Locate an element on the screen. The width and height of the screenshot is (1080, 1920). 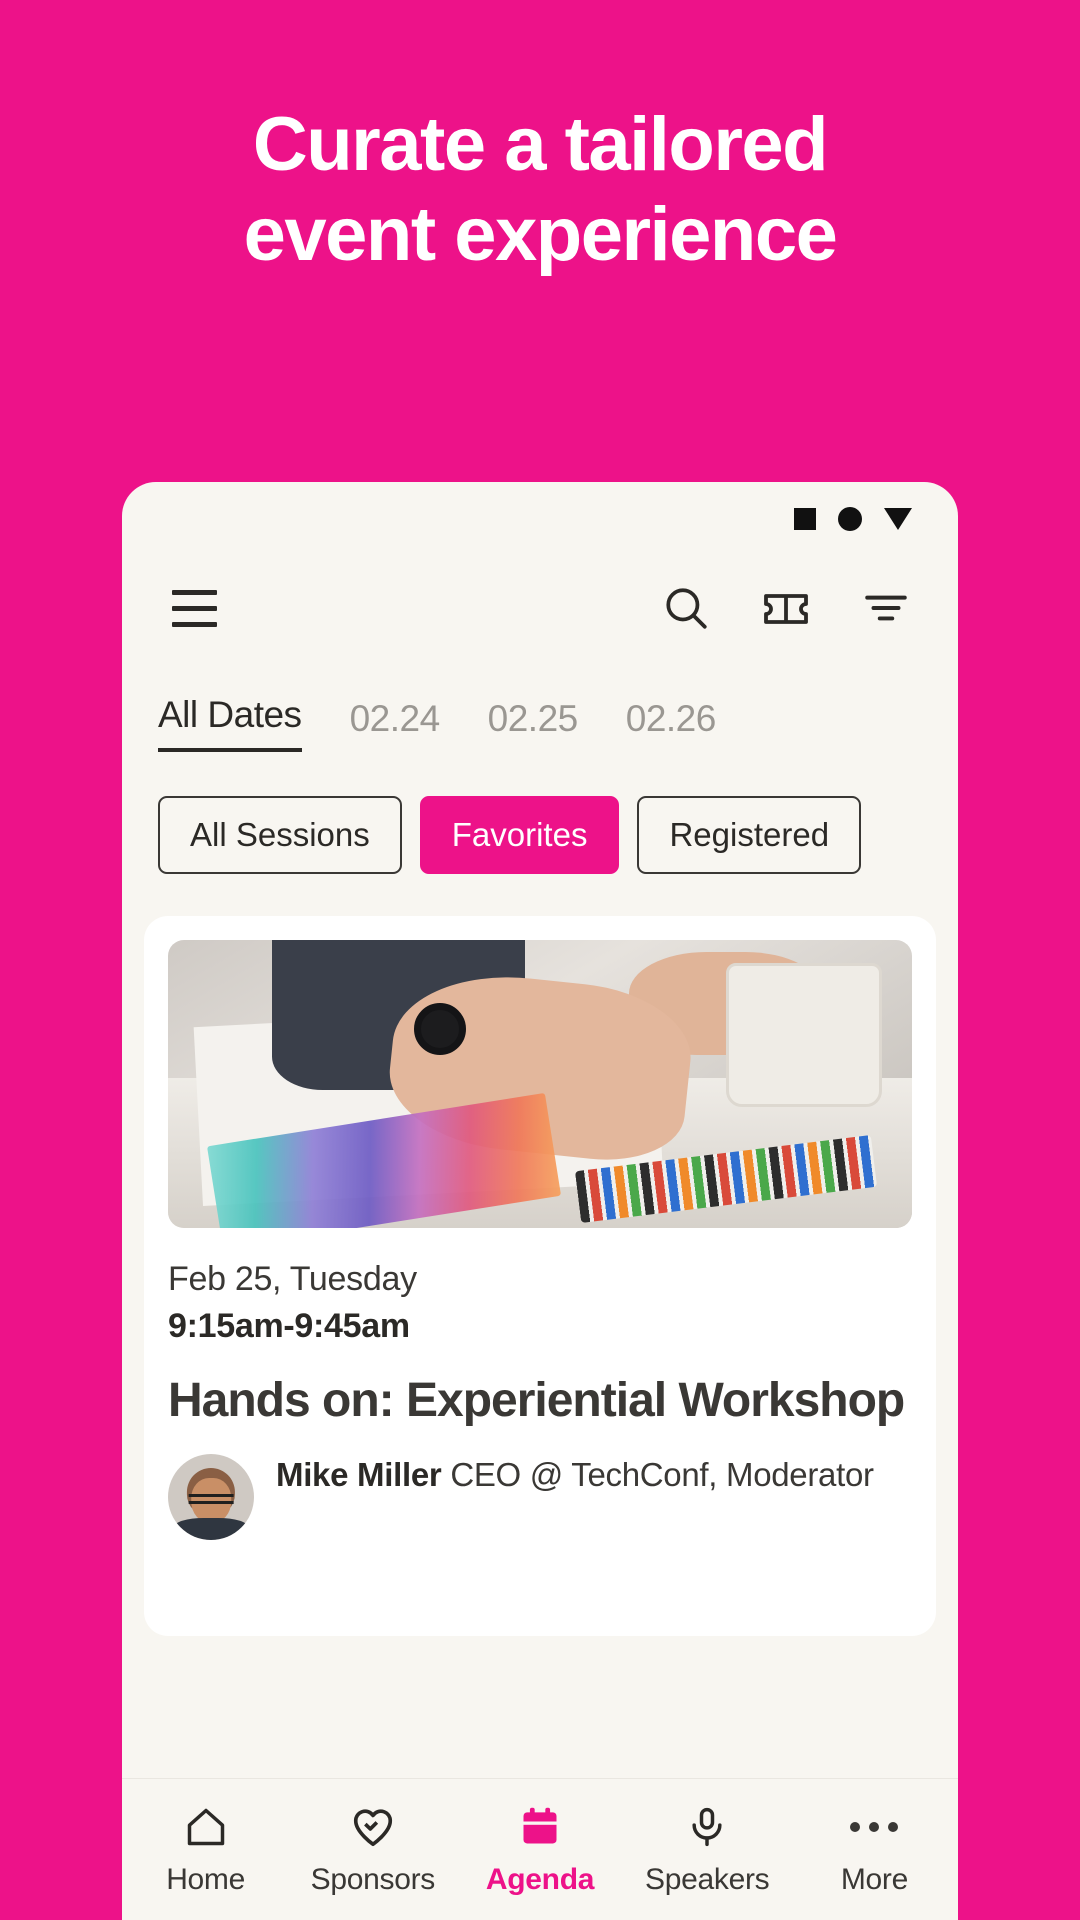
date-tab-0224: 02.24 is located at coordinates (395, 725).